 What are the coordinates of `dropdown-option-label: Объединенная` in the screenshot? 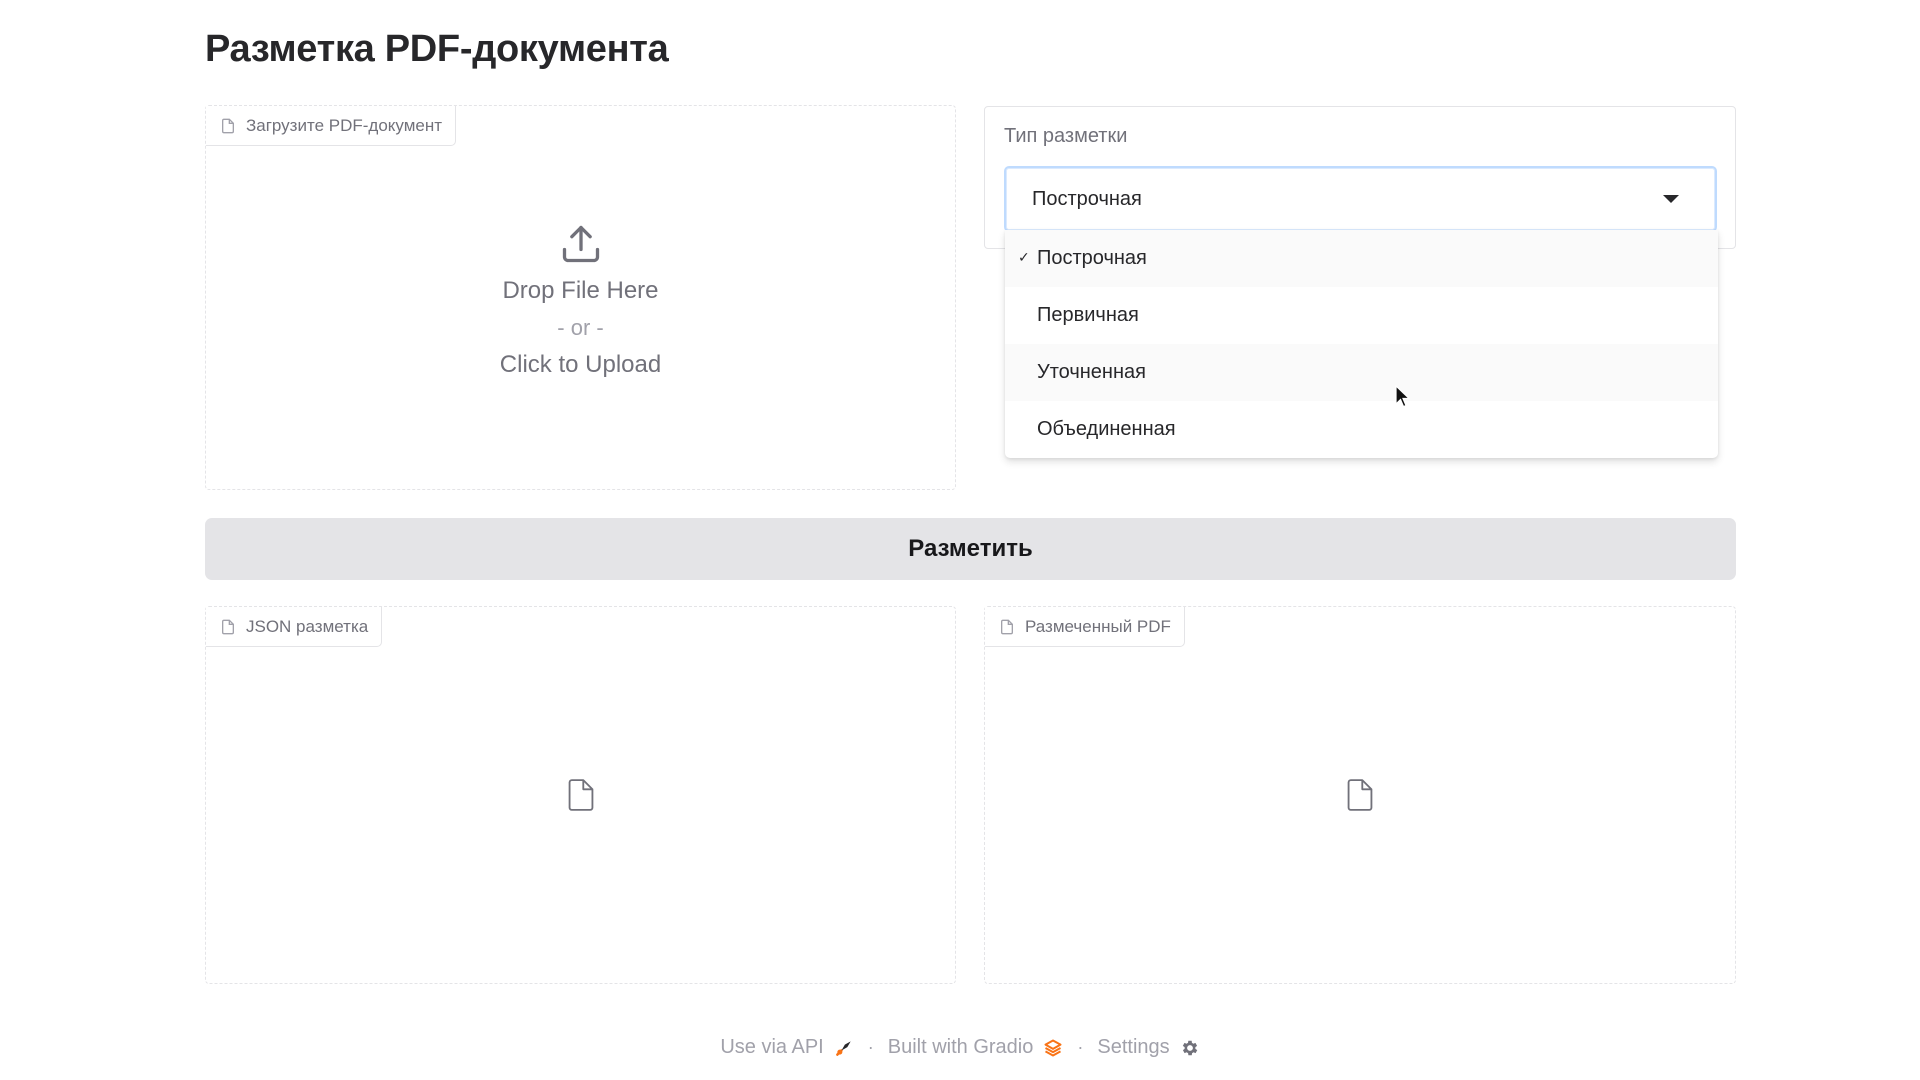 It's located at (1106, 429).